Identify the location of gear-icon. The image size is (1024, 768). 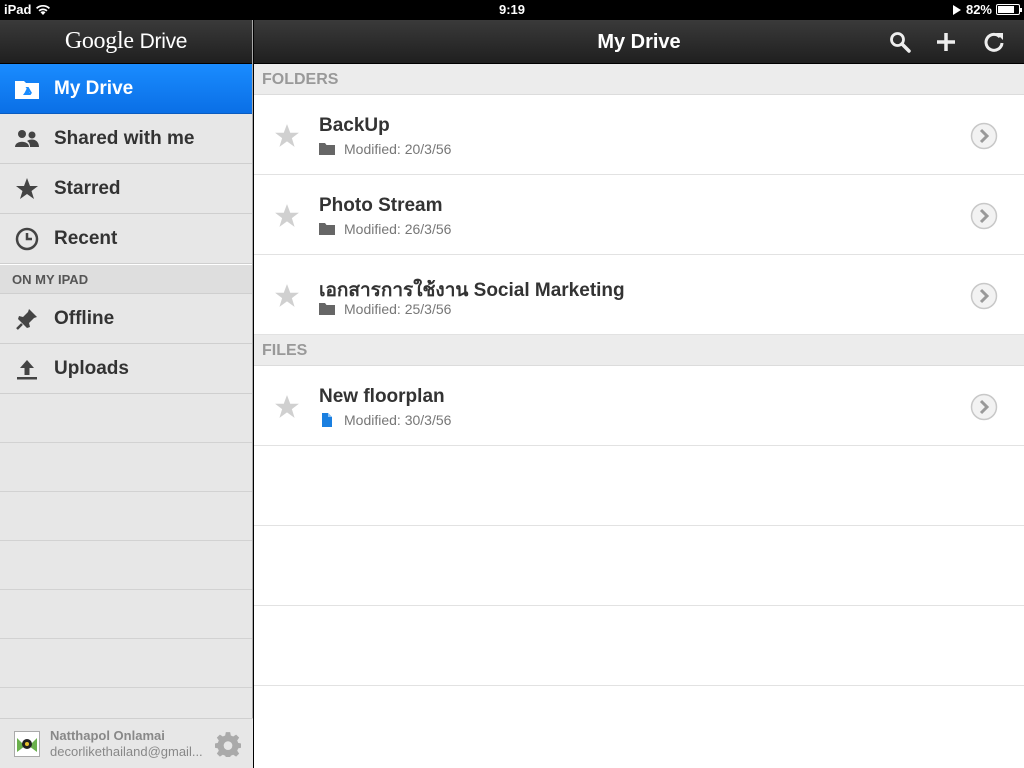
(228, 744).